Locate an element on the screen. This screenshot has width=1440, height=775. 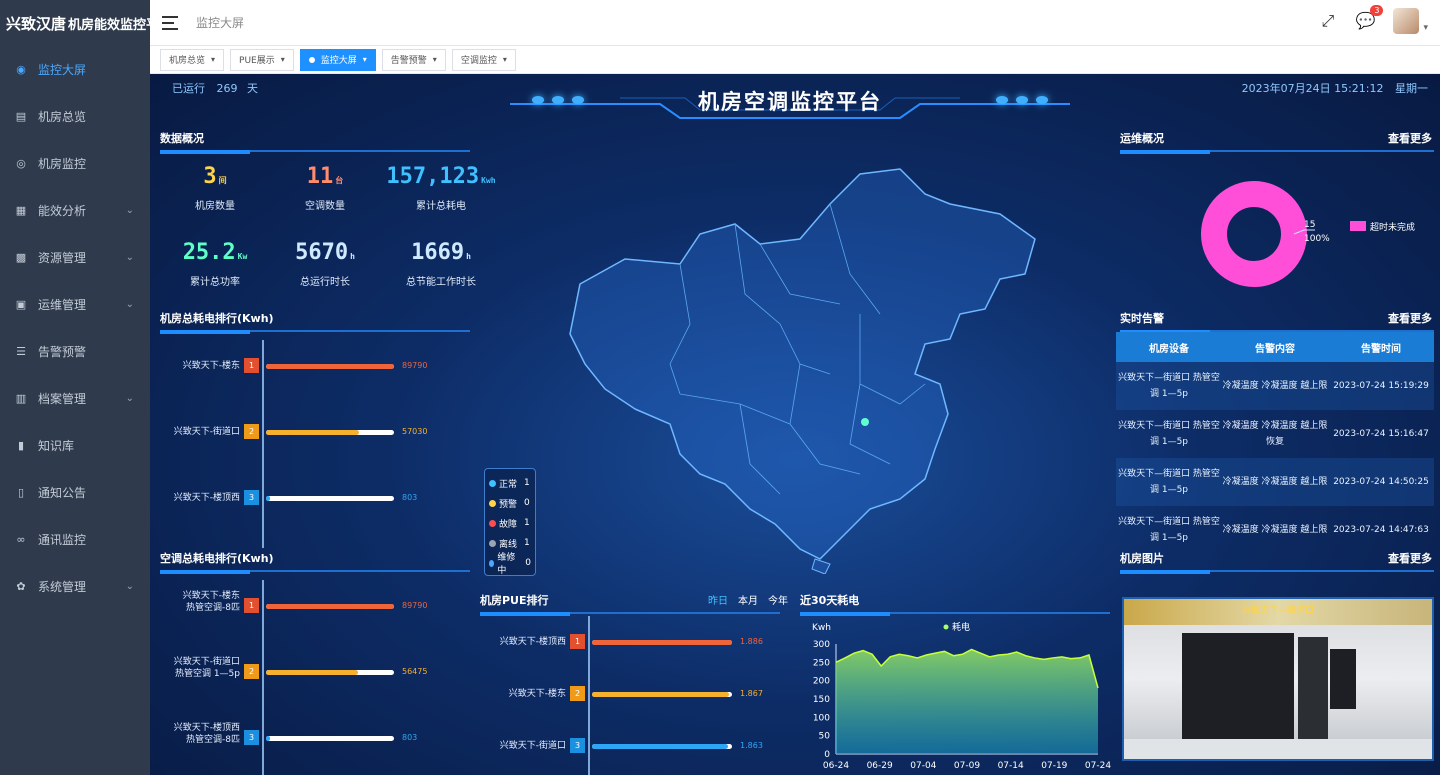
gear-icon: ✿ is located at coordinates (21, 586).